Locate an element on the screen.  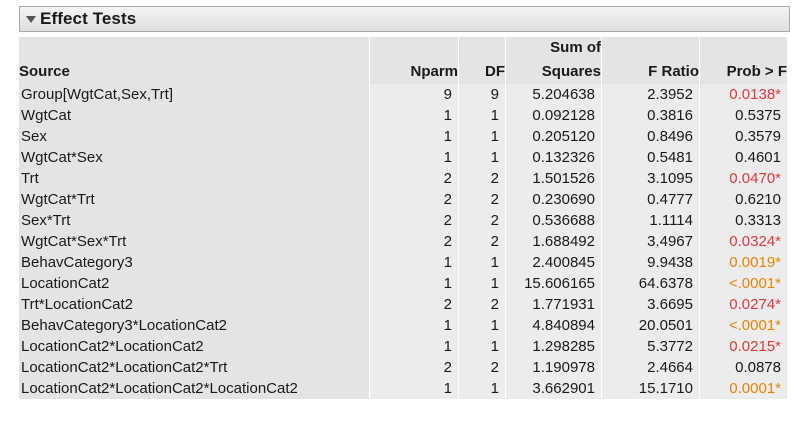
f-ratio-cell: 2.4664 is located at coordinates (650, 367).